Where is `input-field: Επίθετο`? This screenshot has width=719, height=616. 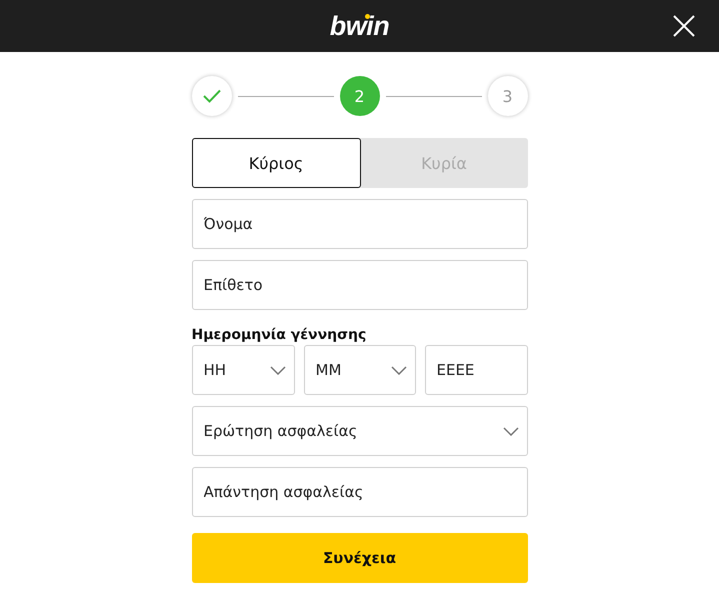
input-field: Επίθετο is located at coordinates (360, 285).